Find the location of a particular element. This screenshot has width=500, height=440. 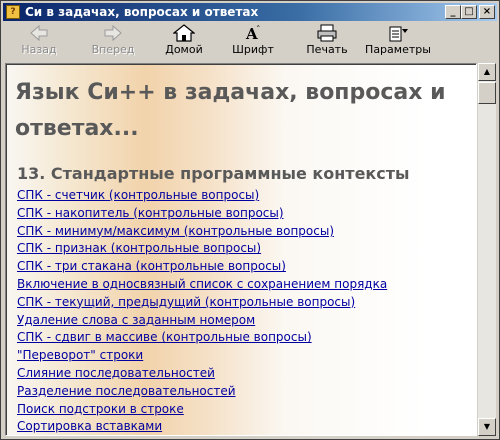

help-book-icon: ? is located at coordinates (13, 12).